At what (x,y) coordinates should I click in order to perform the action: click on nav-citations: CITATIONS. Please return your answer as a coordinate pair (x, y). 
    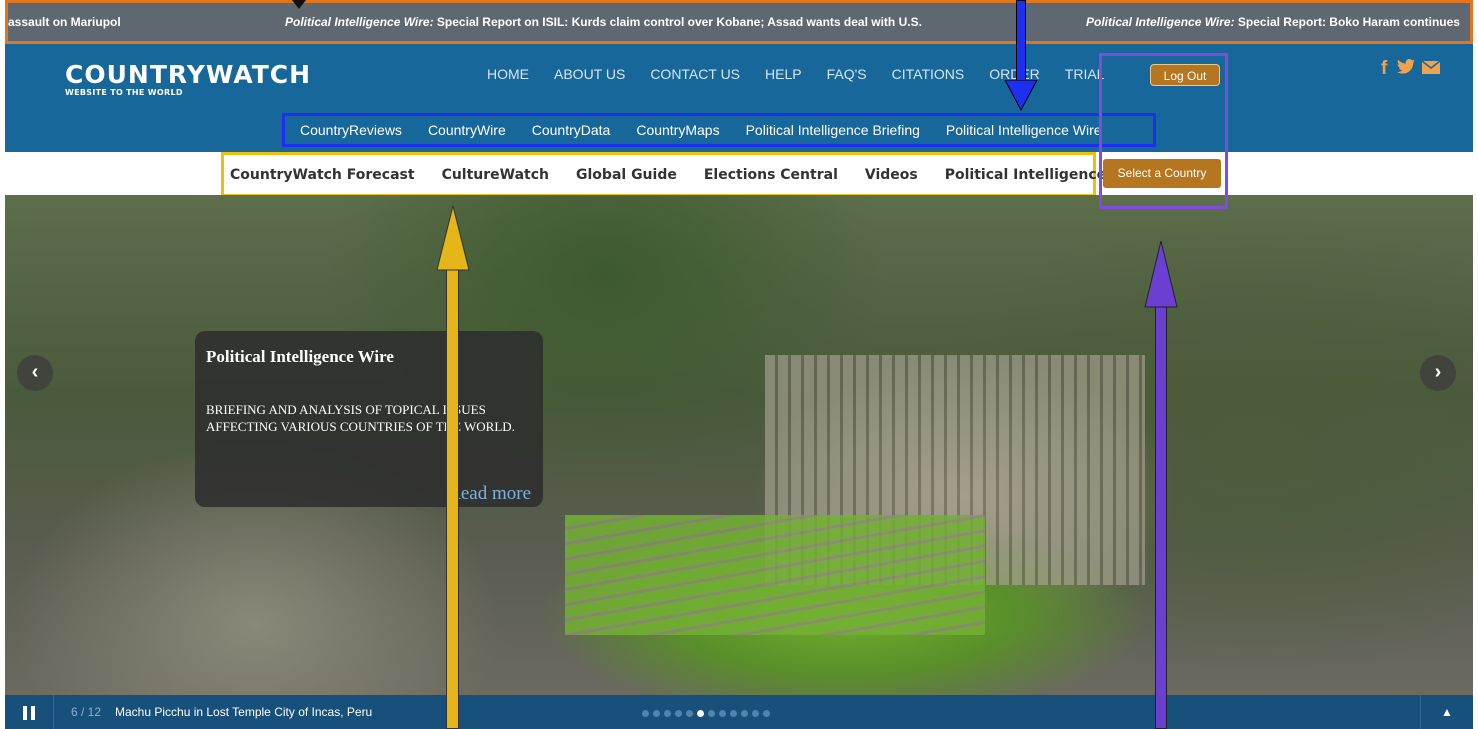
    Looking at the image, I should click on (928, 74).